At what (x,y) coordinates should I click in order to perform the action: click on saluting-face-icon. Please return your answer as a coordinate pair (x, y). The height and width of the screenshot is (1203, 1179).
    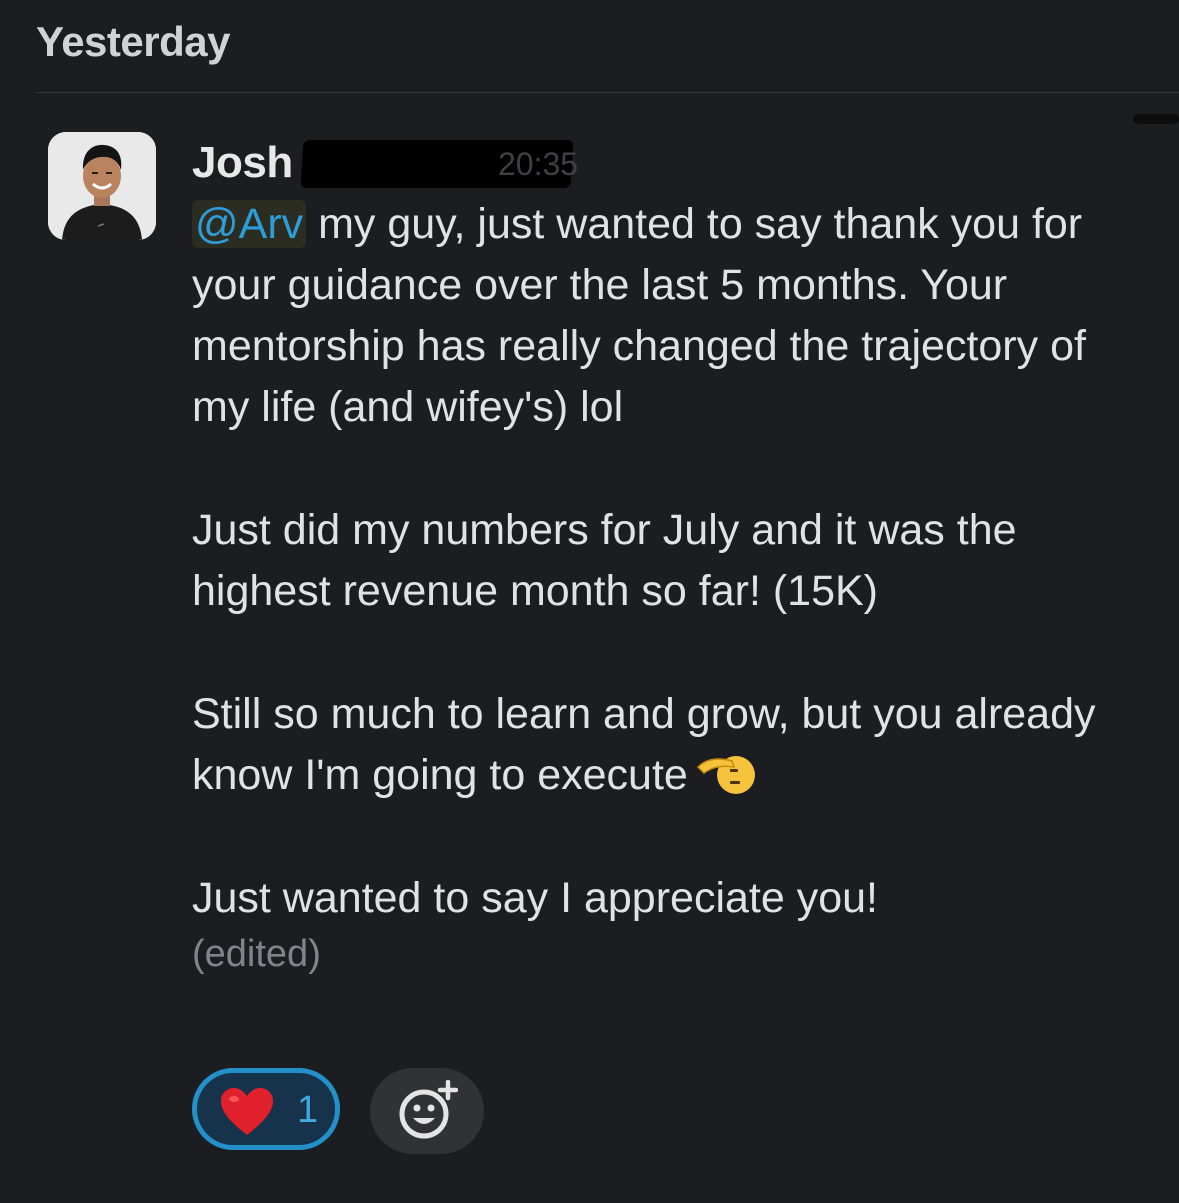
    Looking at the image, I should click on (726, 773).